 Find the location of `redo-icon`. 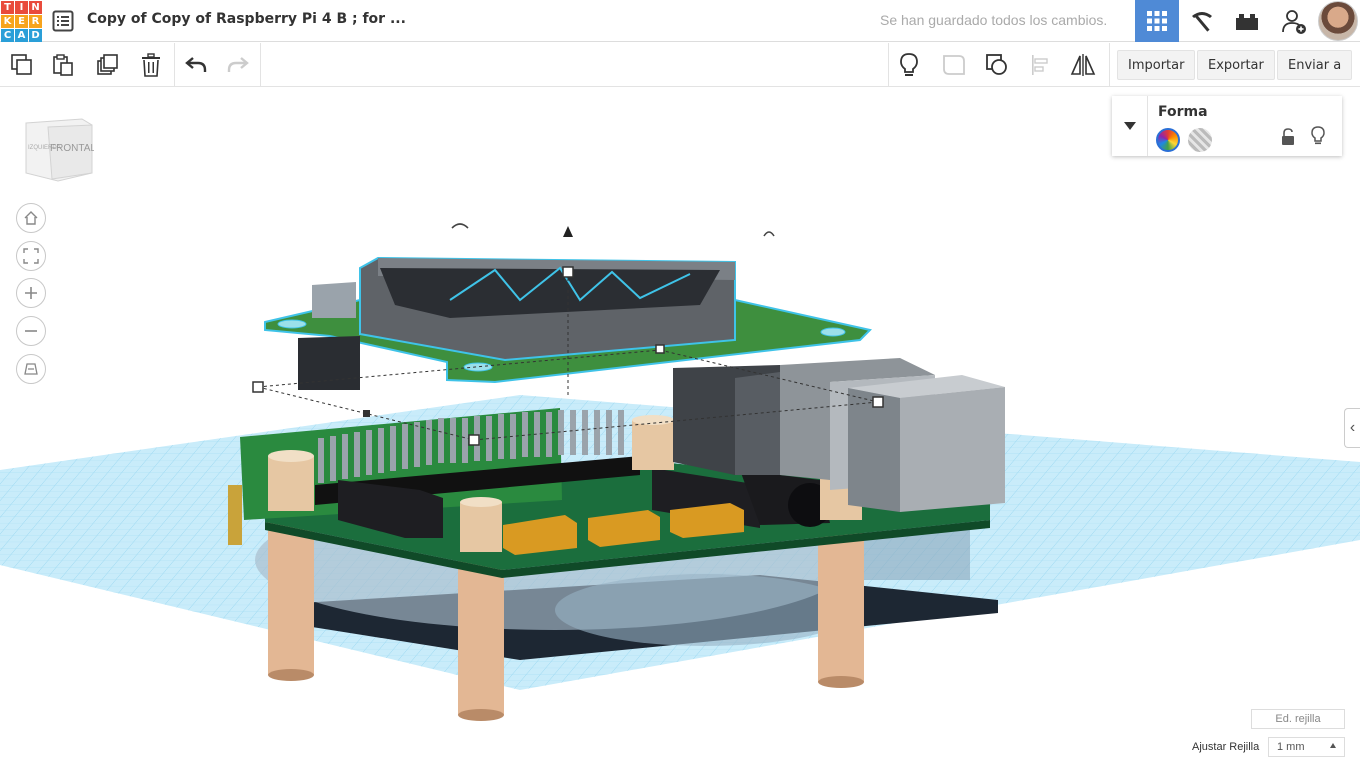

redo-icon is located at coordinates (238, 64).